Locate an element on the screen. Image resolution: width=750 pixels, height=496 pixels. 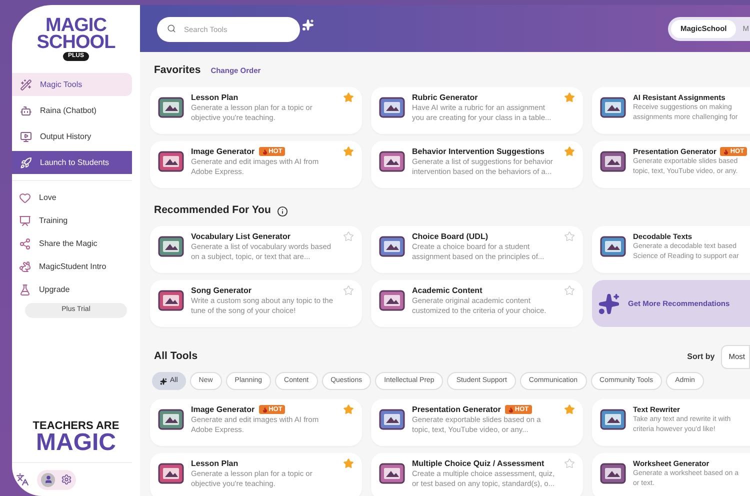
tool-title: Multiple Choice Quiz / Assessment is located at coordinates (478, 464).